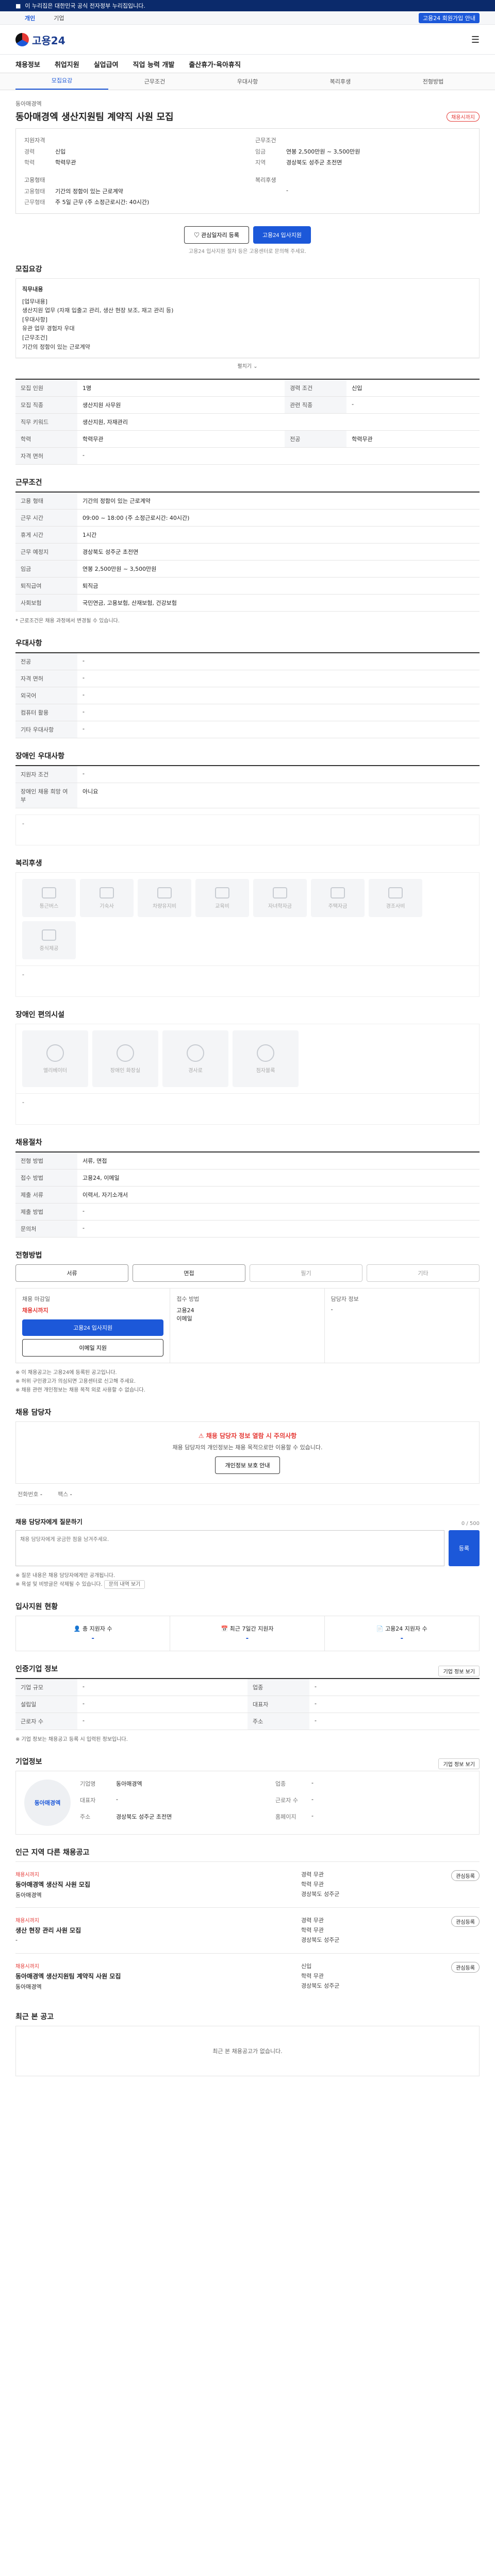  I want to click on gnb-item-benefit: 실업급여, so click(107, 64).